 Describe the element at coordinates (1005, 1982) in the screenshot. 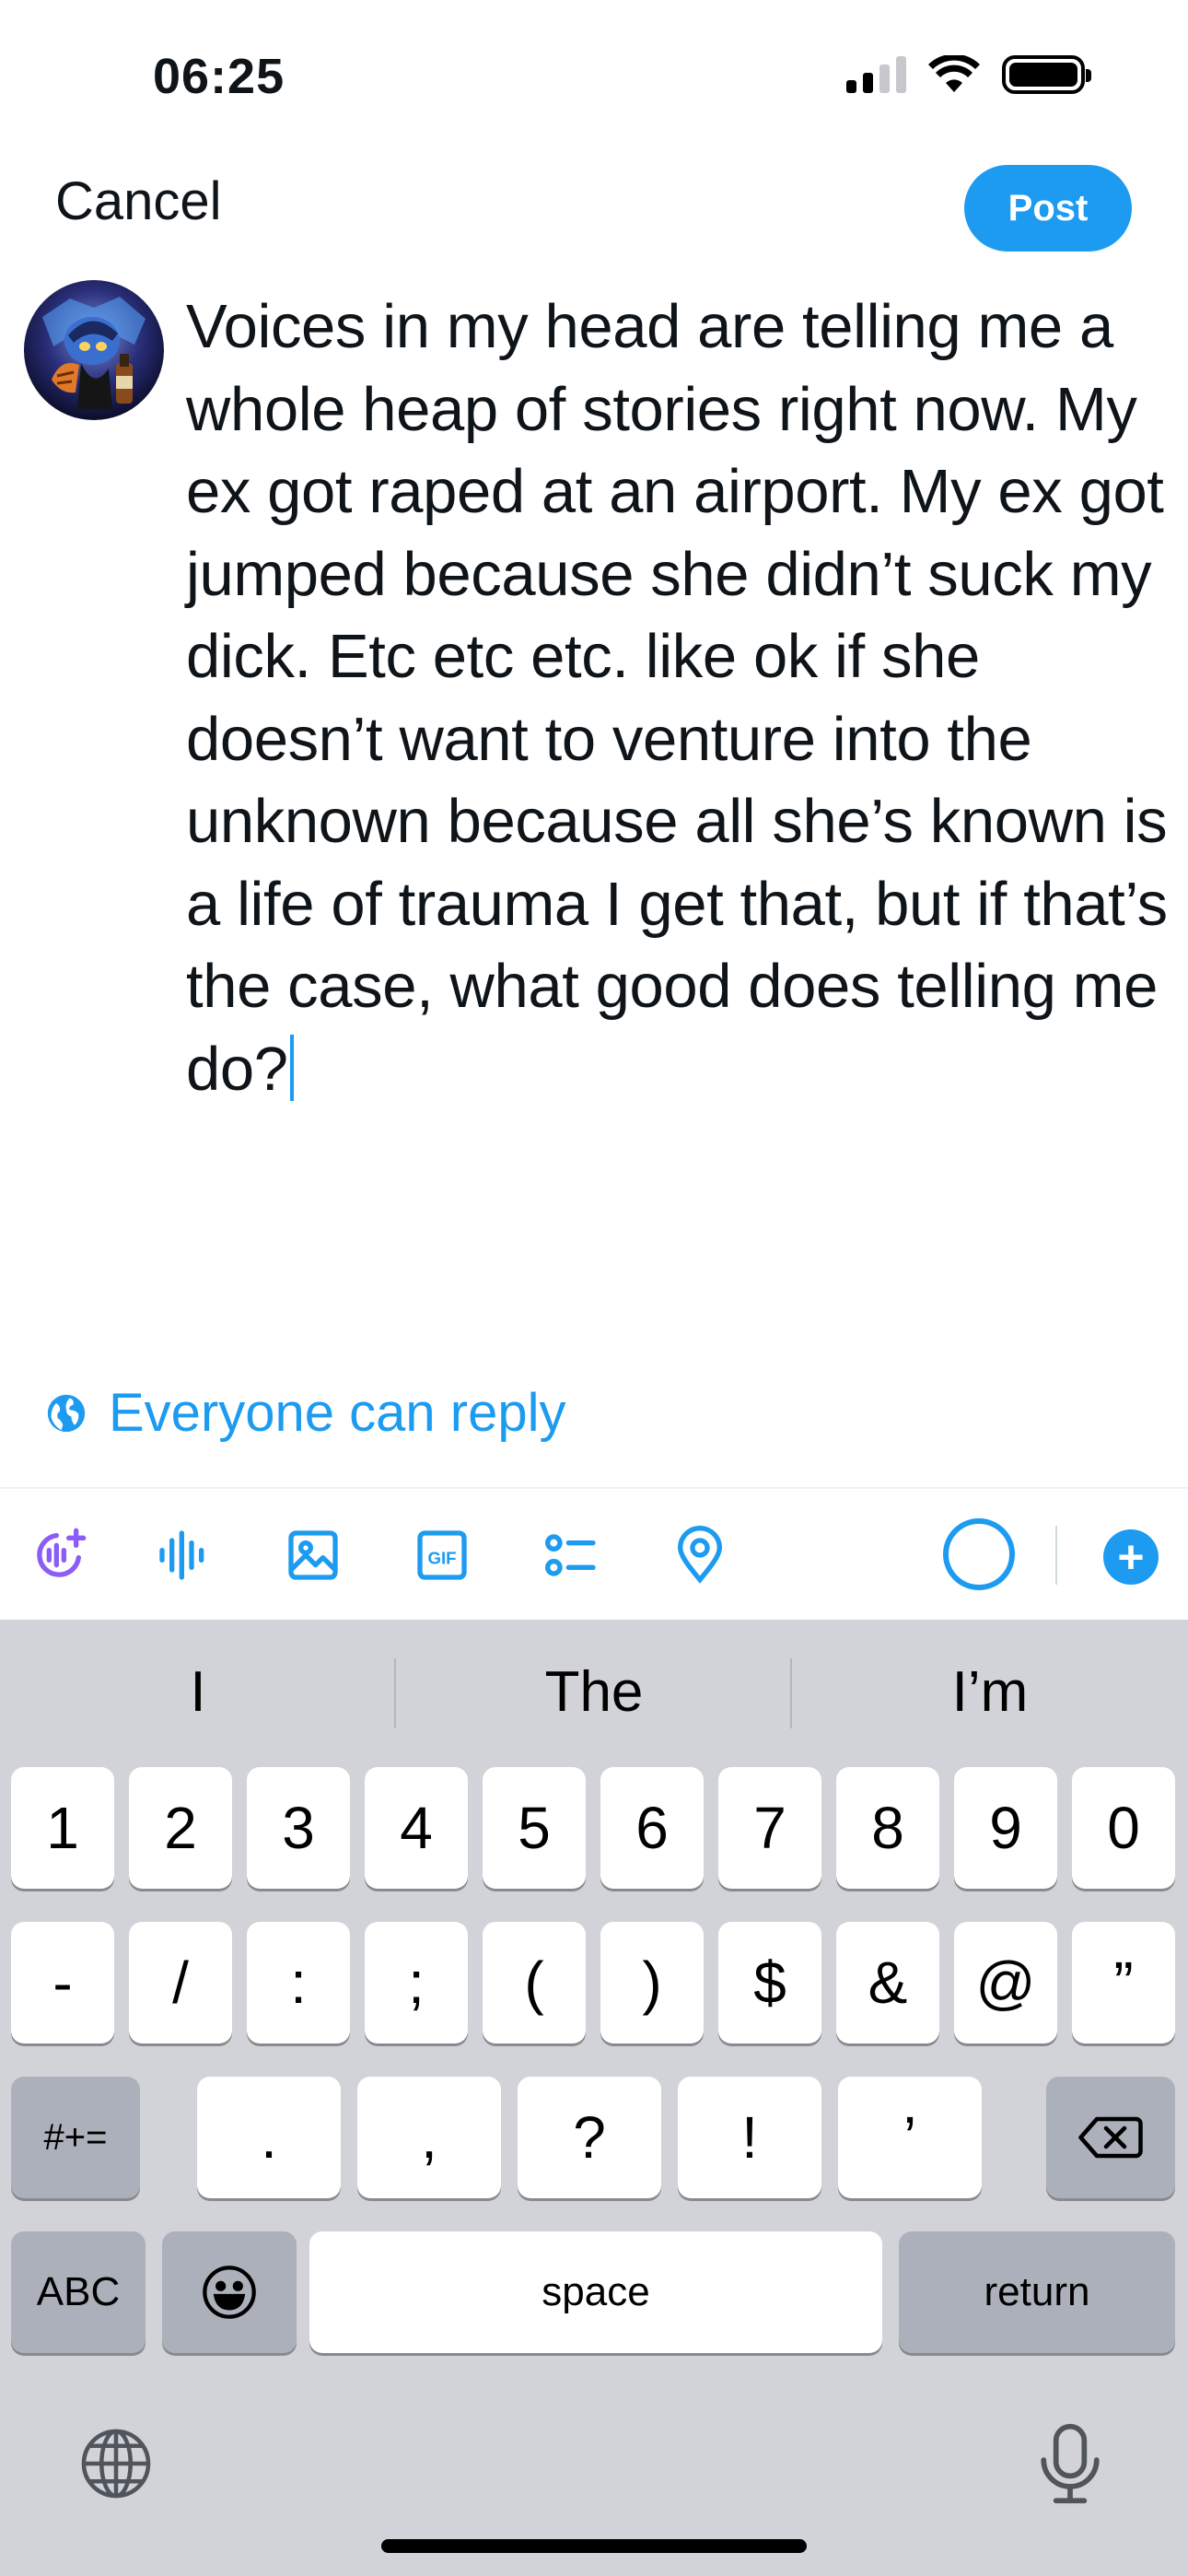

I see `key-at: @` at that location.